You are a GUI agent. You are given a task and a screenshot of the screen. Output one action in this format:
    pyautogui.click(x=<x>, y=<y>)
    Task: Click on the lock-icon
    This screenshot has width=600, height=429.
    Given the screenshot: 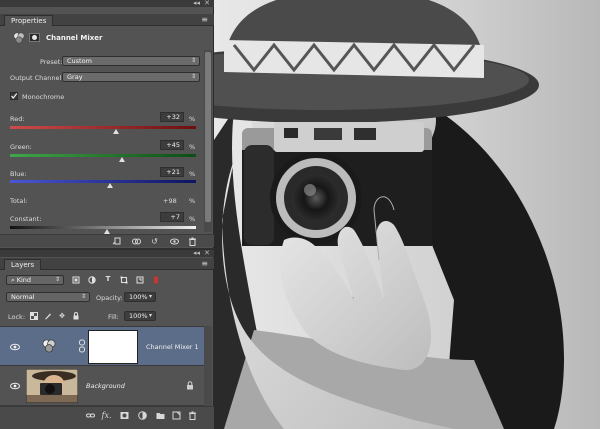 What is the action you would take?
    pyautogui.click(x=190, y=385)
    